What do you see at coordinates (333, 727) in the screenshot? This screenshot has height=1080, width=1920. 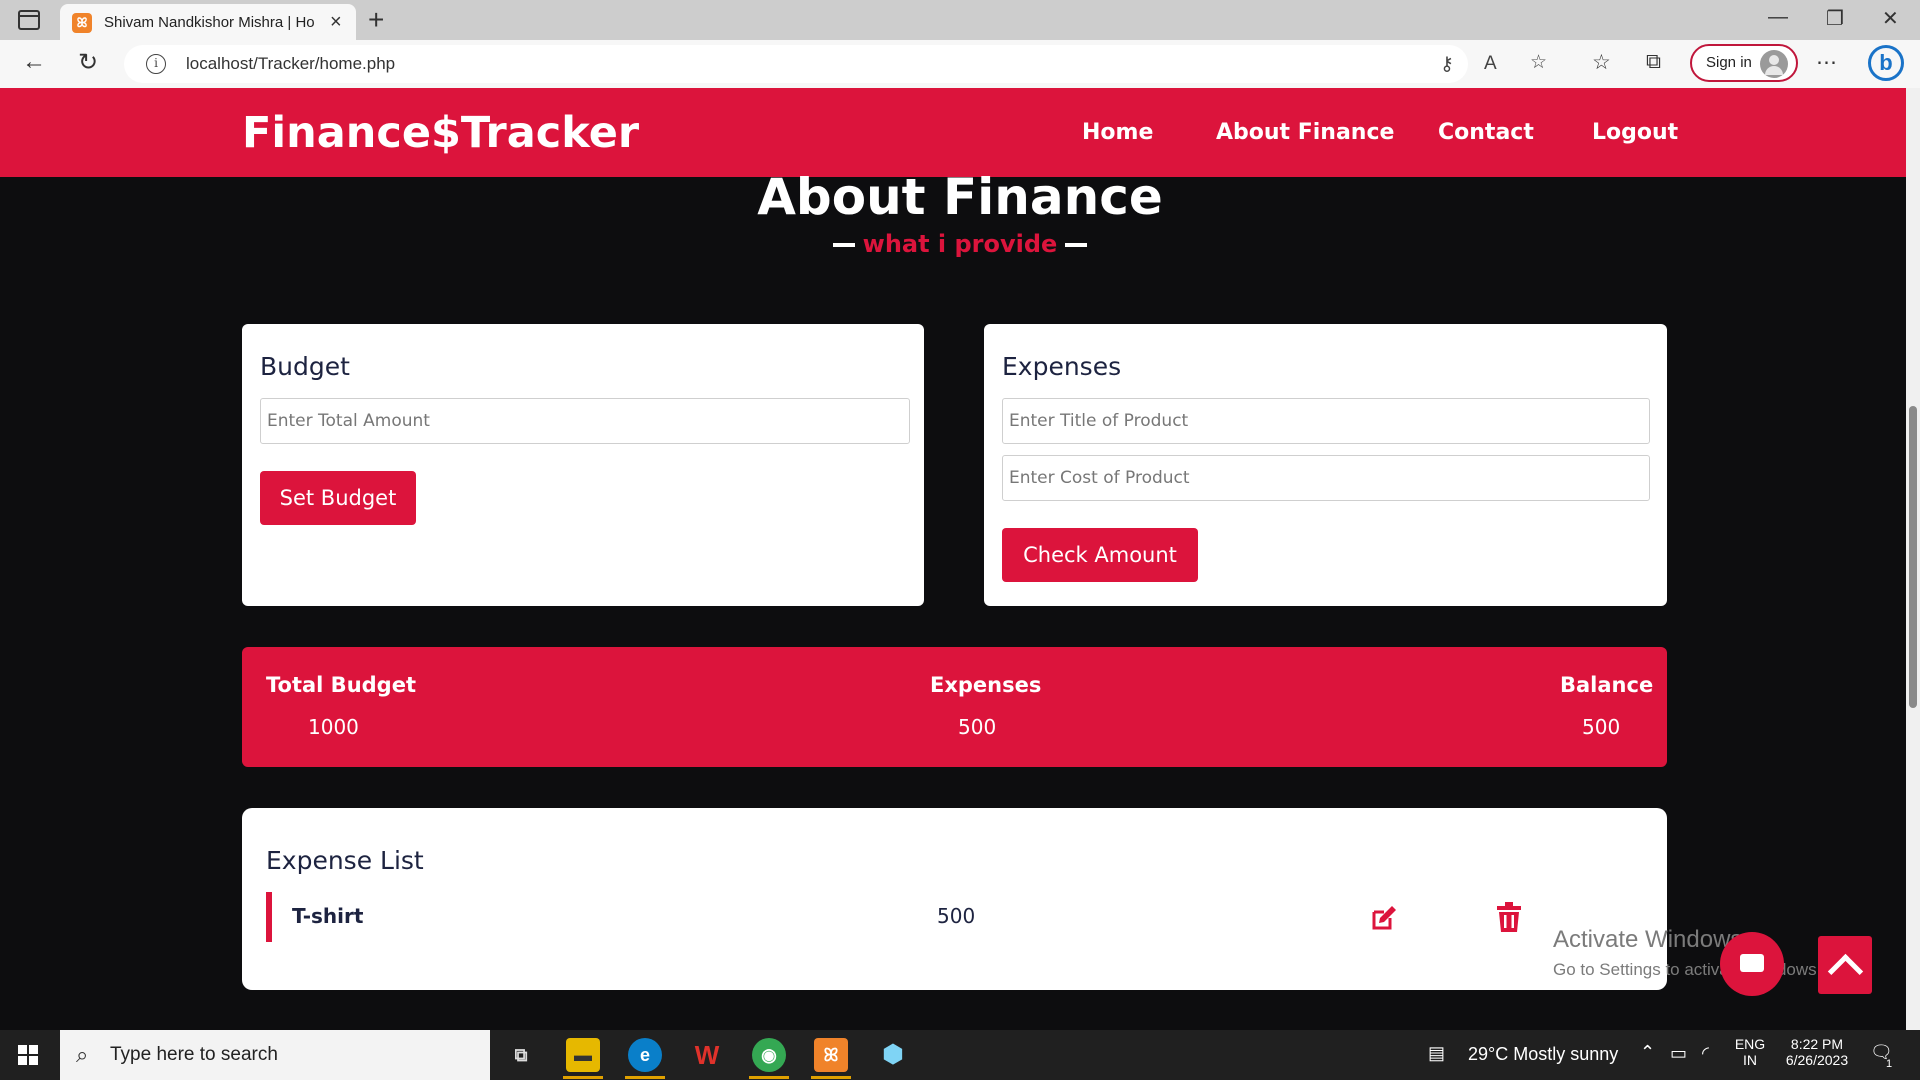 I see `total-budget-value: 1000` at bounding box center [333, 727].